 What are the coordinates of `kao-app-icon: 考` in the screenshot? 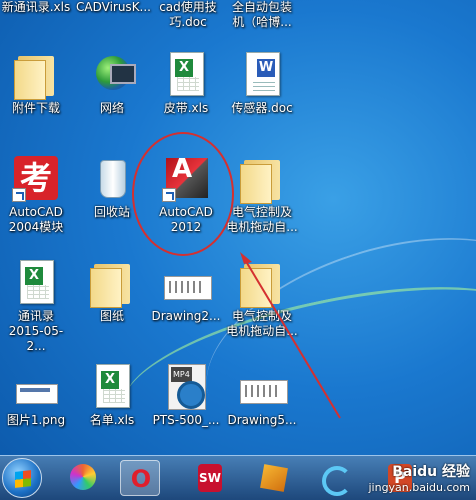 It's located at (36, 178).